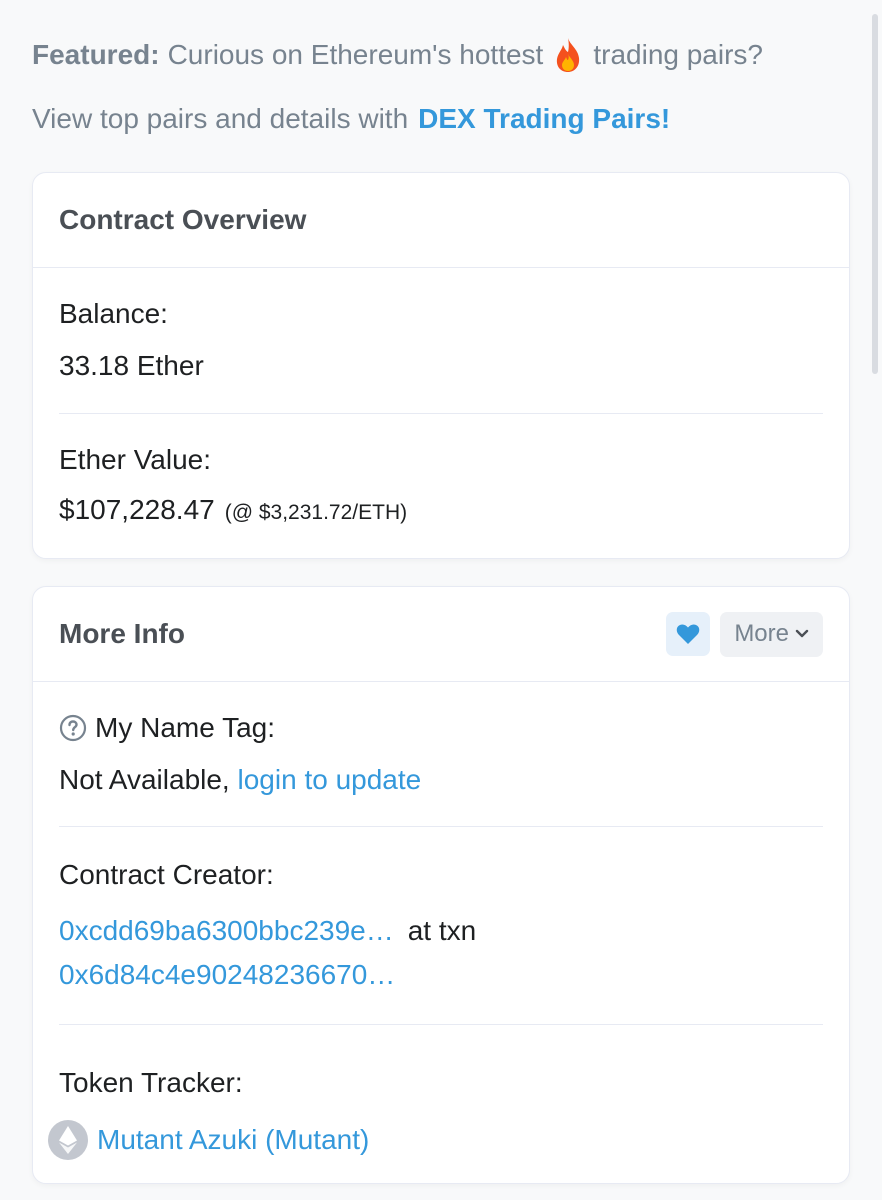  Describe the element at coordinates (568, 55) in the screenshot. I see `fire-icon` at that location.